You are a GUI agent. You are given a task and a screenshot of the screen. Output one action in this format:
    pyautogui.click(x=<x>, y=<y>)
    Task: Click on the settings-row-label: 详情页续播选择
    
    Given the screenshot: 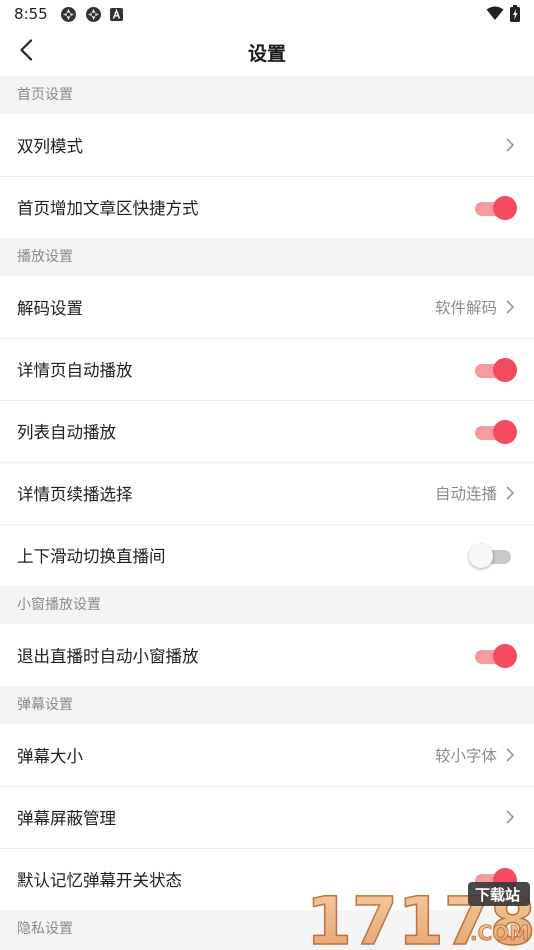 What is the action you would take?
    pyautogui.click(x=75, y=494)
    